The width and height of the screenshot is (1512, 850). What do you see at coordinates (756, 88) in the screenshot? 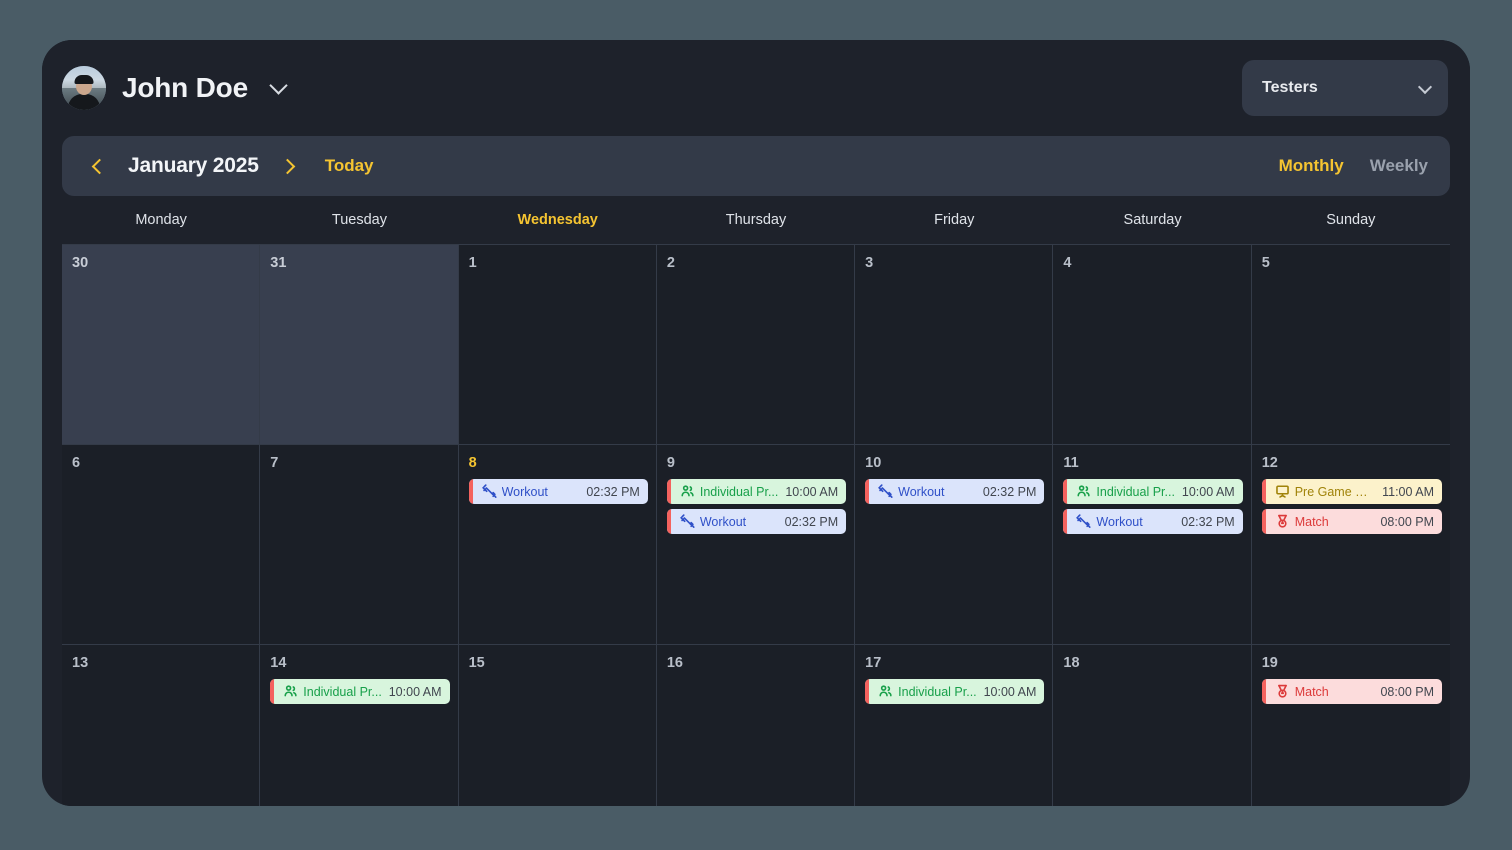
I see `top-header-bar: John Doe Testers` at bounding box center [756, 88].